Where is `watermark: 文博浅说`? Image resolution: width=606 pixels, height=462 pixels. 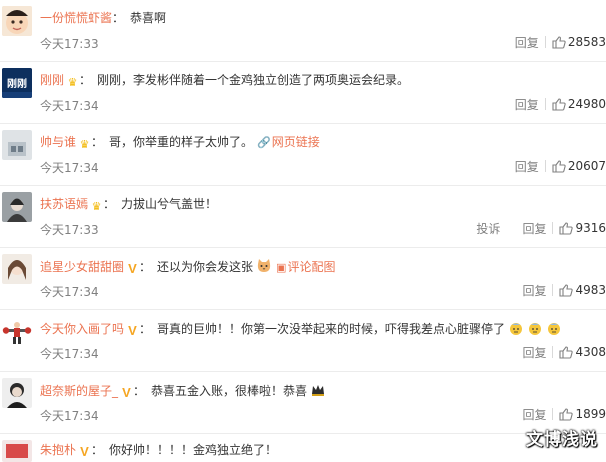
watermark: 文博浅说 is located at coordinates (562, 440).